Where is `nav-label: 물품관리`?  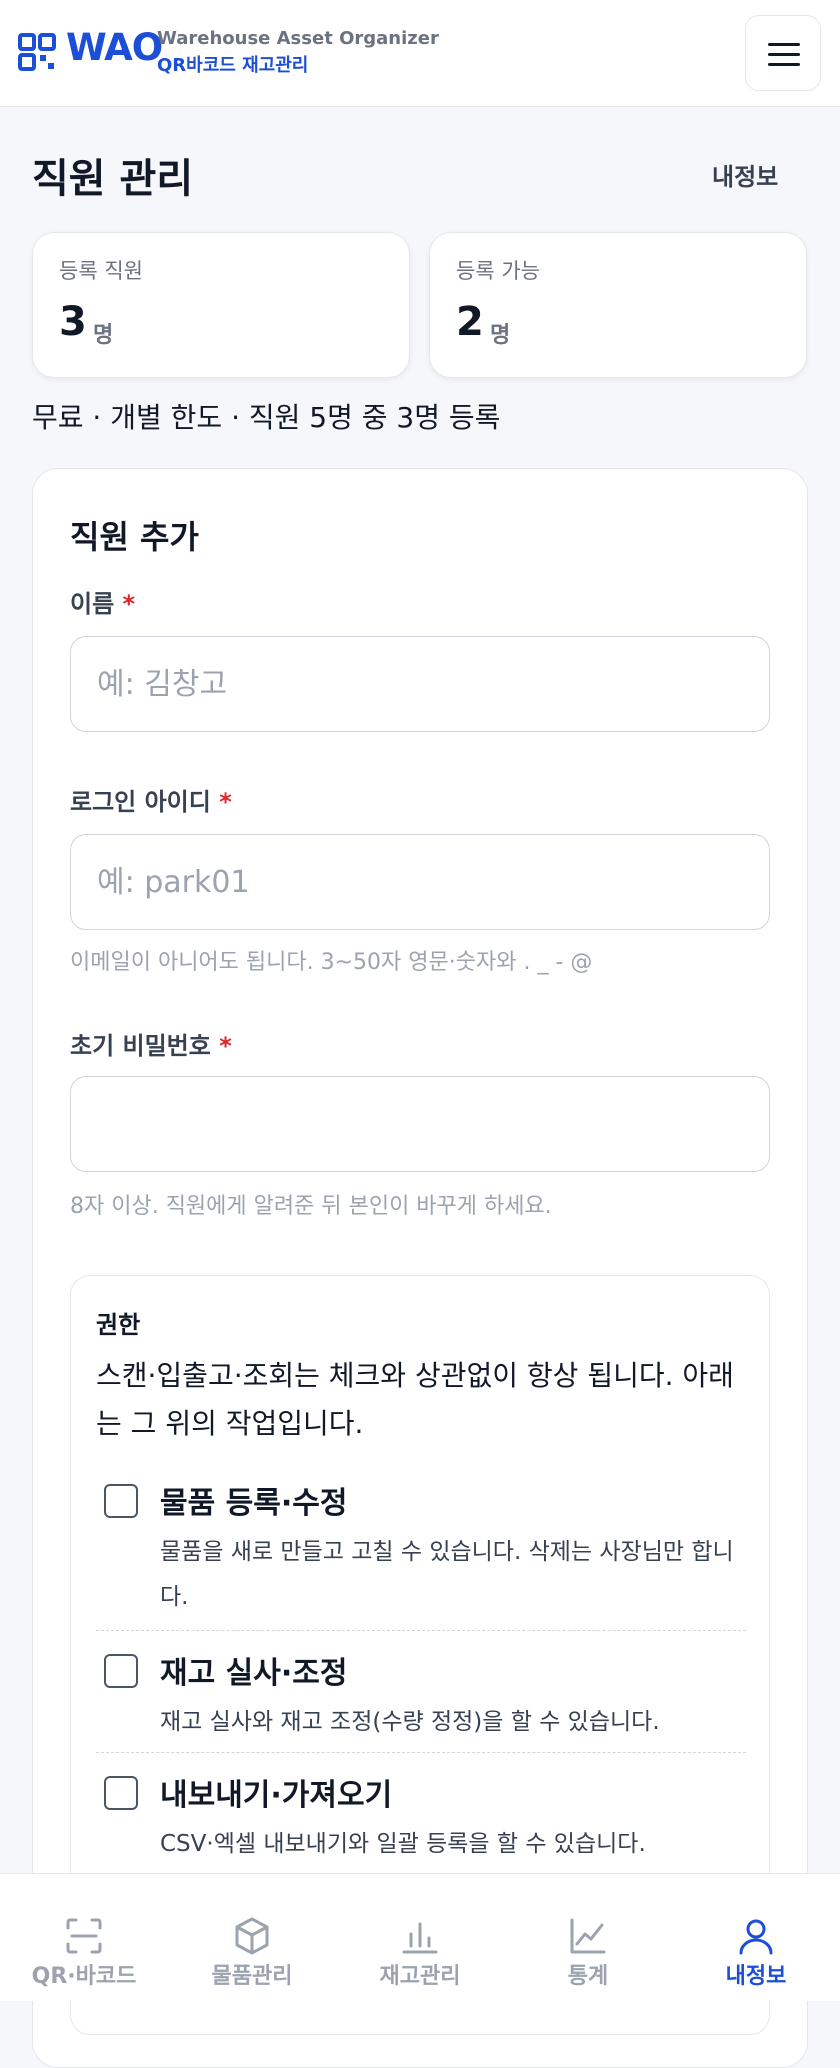
nav-label: 물품관리 is located at coordinates (252, 1976).